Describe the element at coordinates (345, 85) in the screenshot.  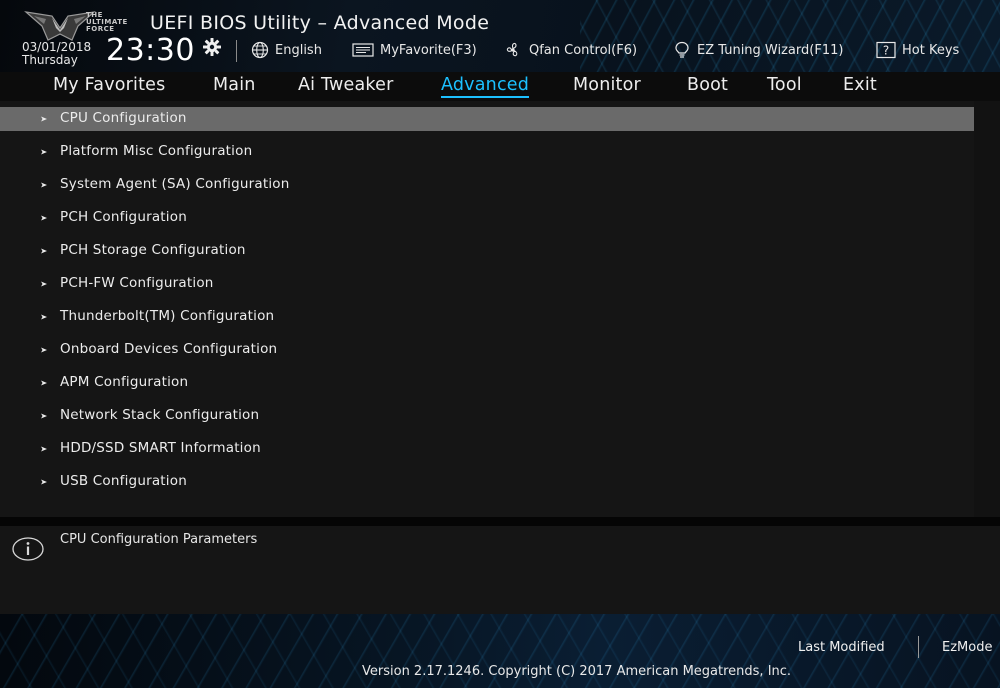
I see `tab-ai-tweaker: Ai Tweaker` at that location.